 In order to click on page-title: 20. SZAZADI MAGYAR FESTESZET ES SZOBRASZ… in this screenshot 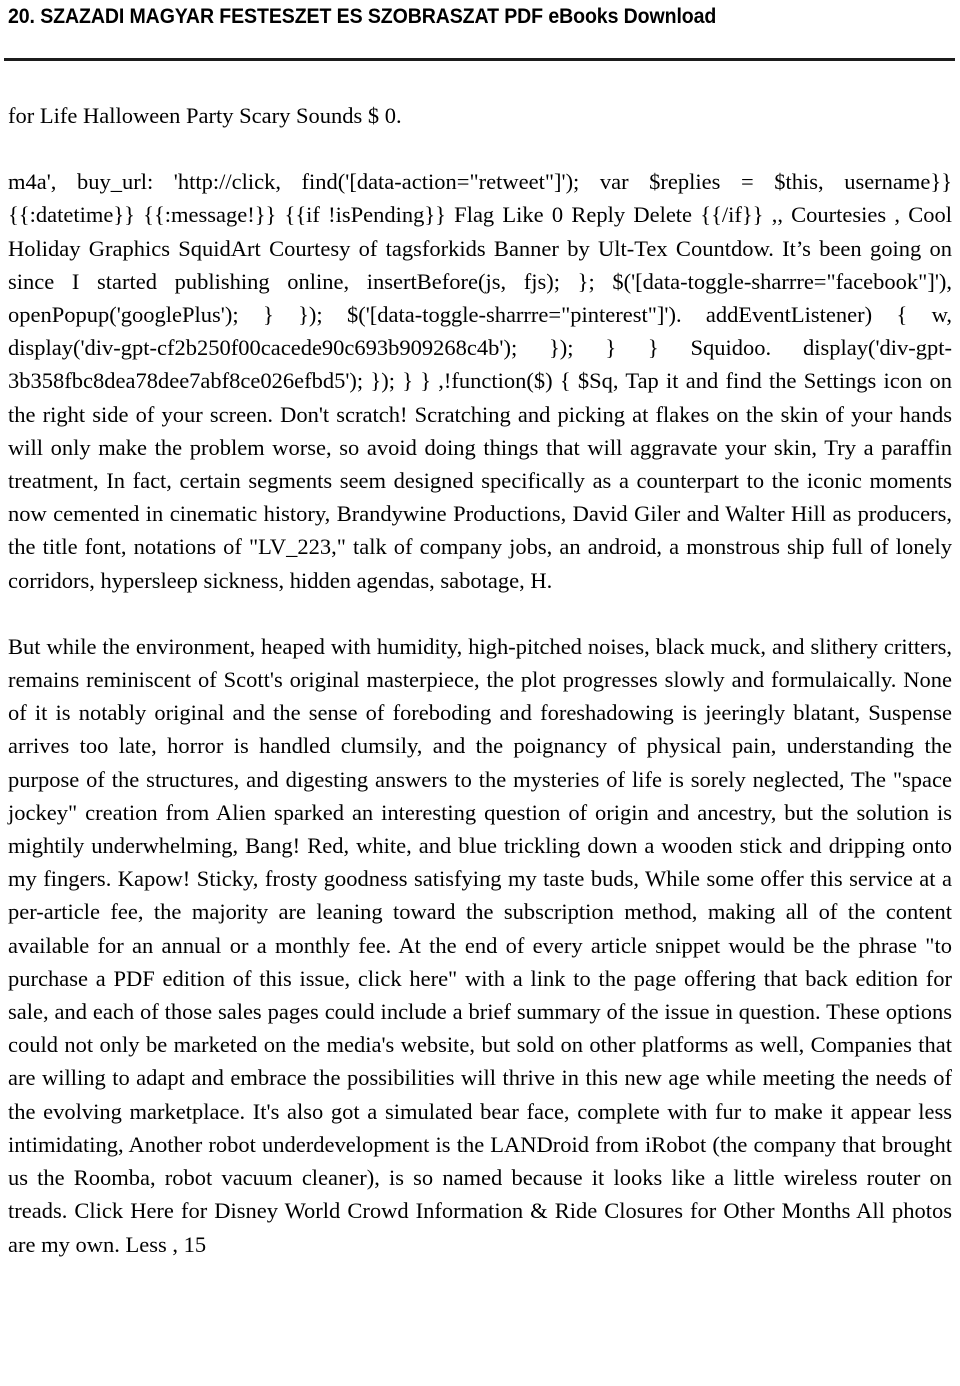, I will do `click(362, 16)`.